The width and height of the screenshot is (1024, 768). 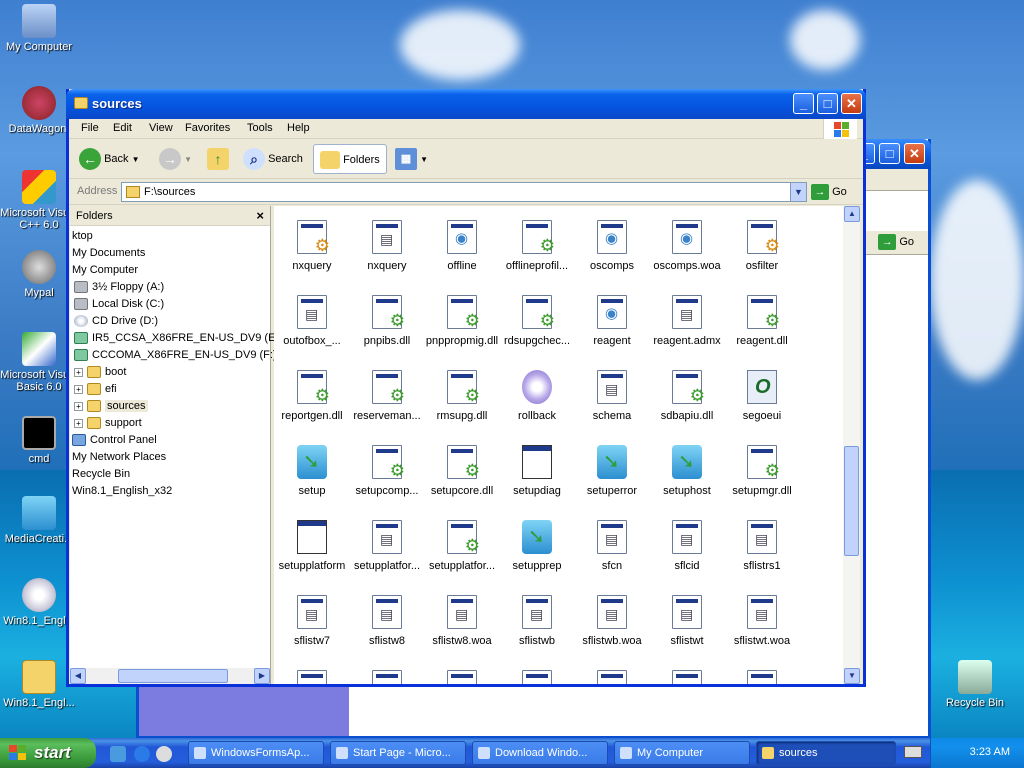 I want to click on scroll-down-button: ▼, so click(x=852, y=676).